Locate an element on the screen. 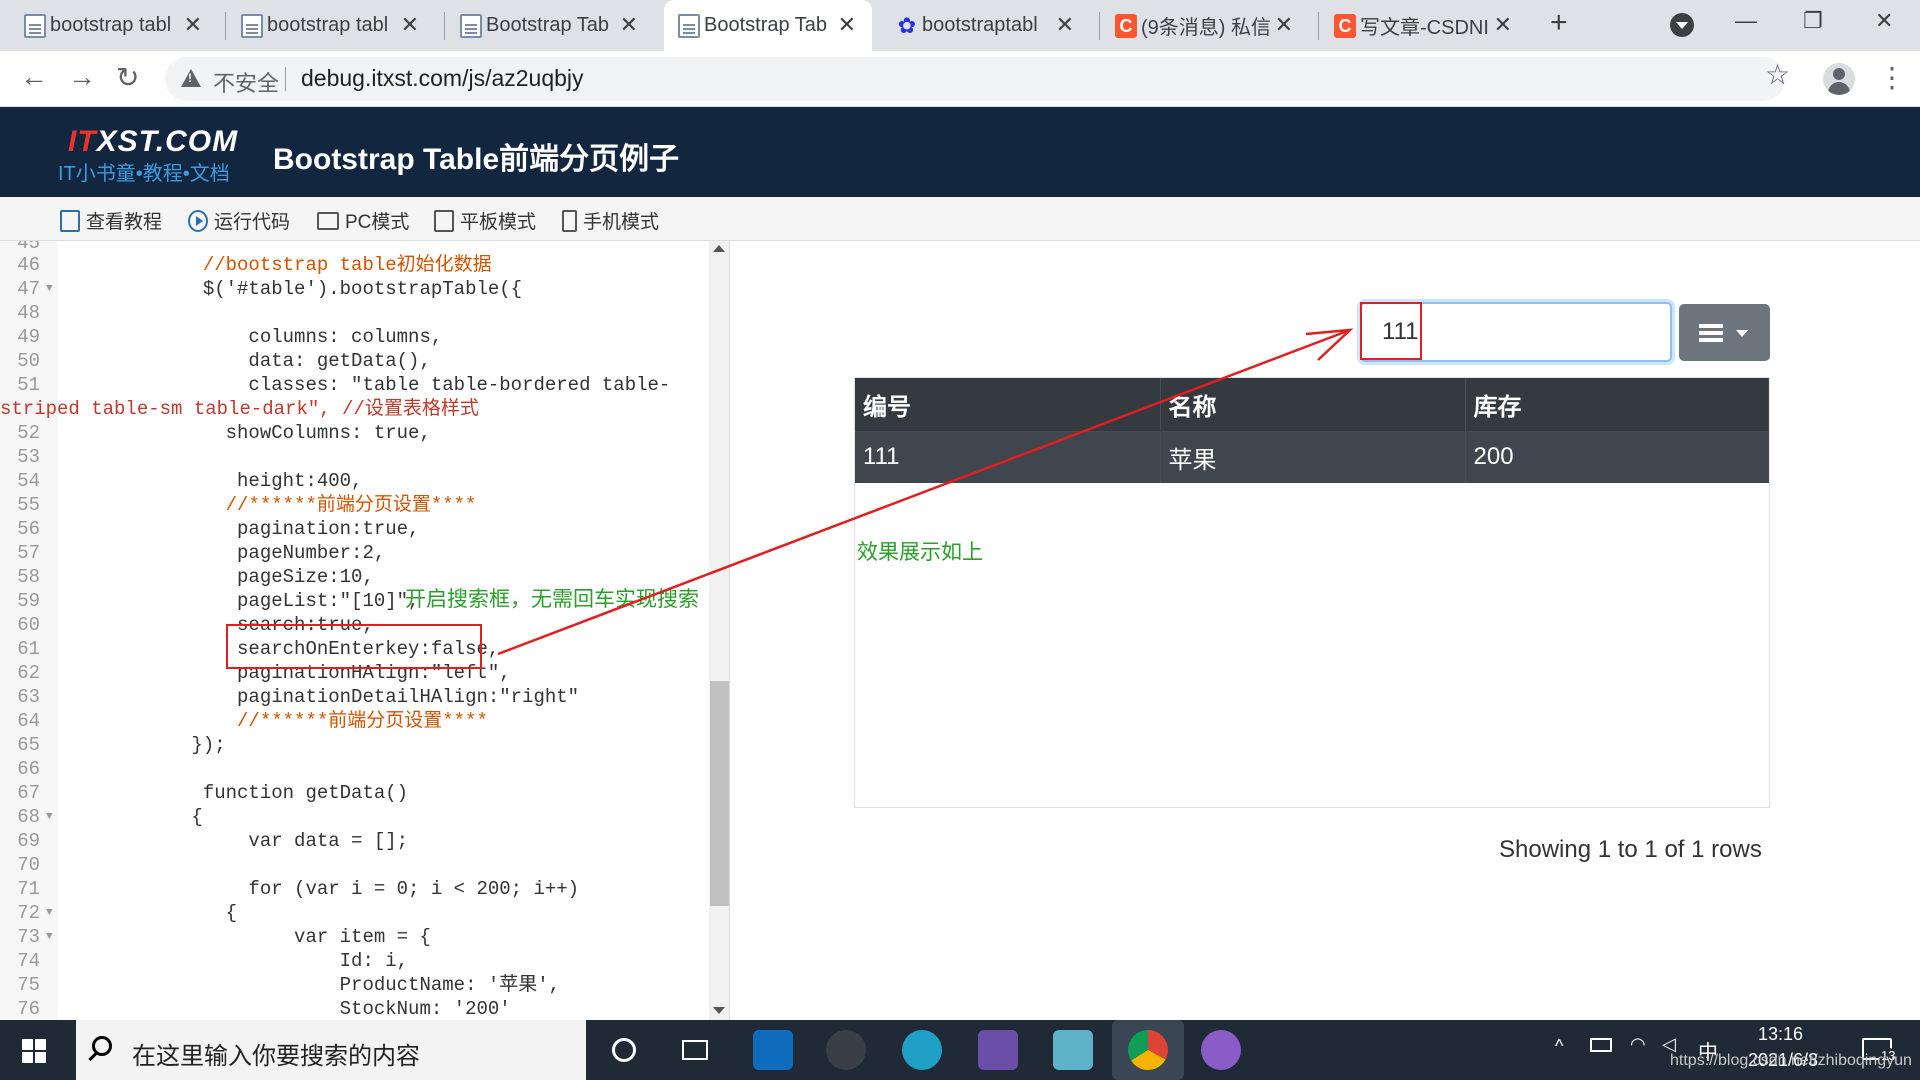 This screenshot has width=1920, height=1080. clock-time: 13:16 is located at coordinates (1780, 1034).